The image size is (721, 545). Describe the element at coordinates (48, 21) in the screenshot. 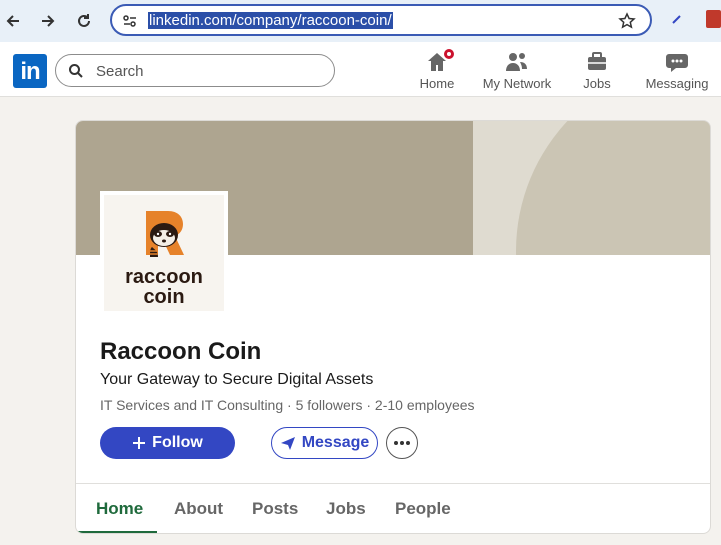

I see `forward-icon` at that location.